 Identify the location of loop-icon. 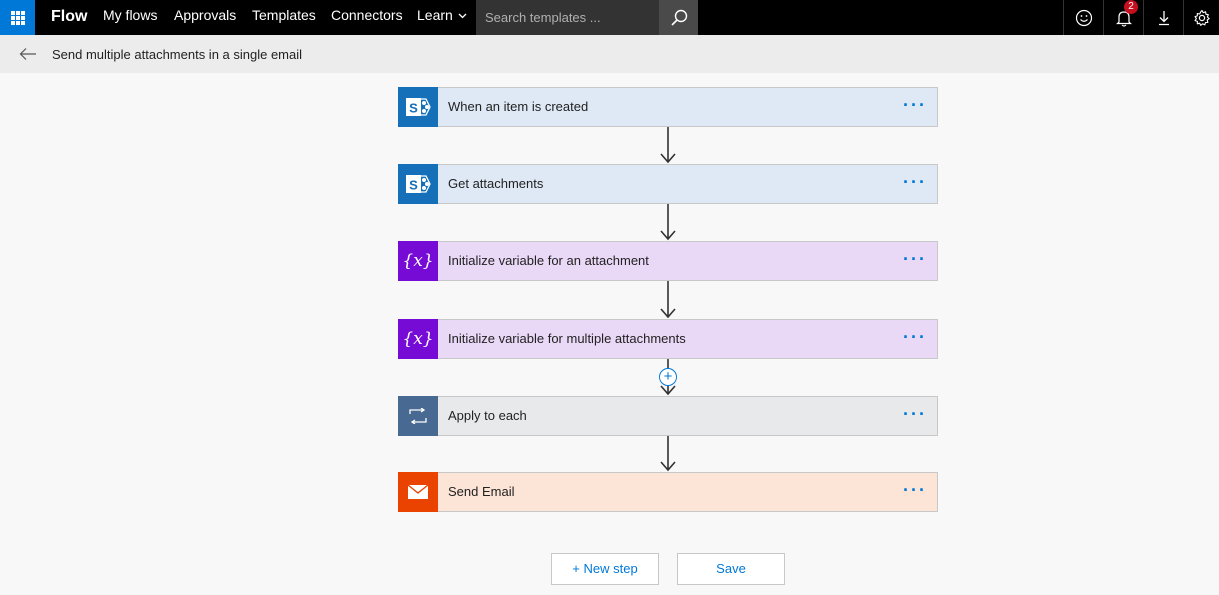
(418, 416).